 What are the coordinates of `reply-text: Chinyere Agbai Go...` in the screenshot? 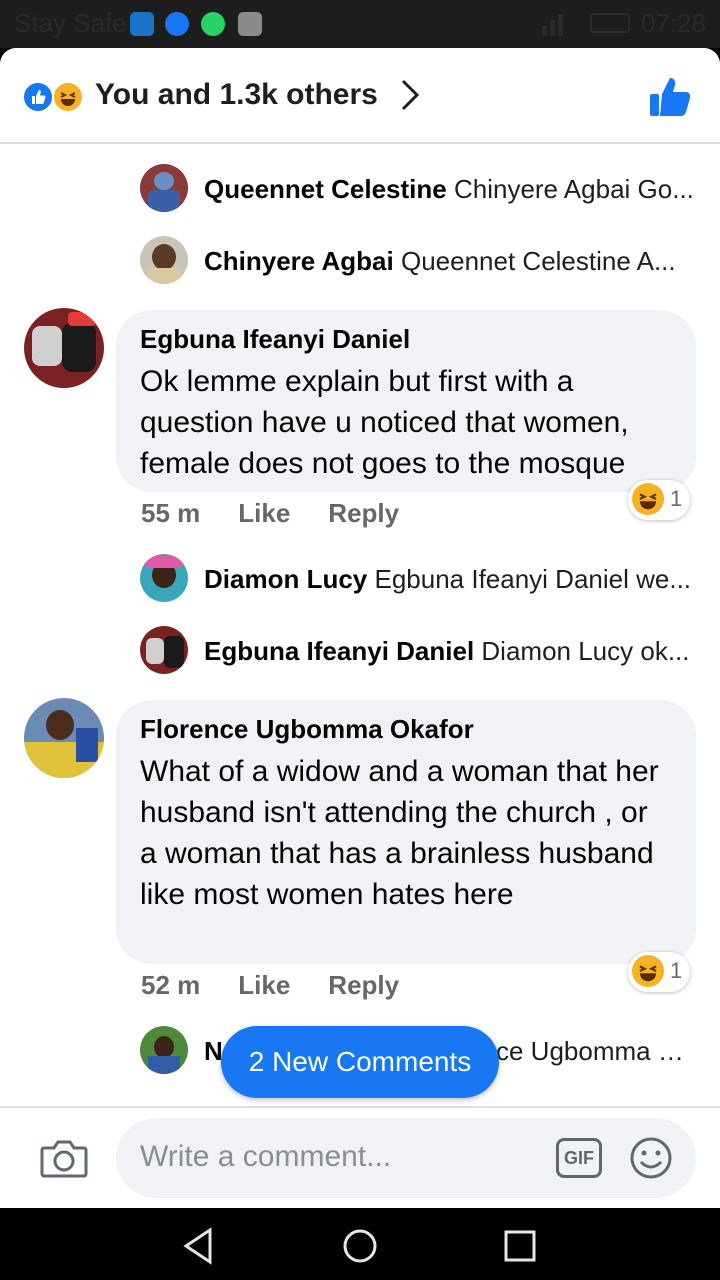 It's located at (573, 189).